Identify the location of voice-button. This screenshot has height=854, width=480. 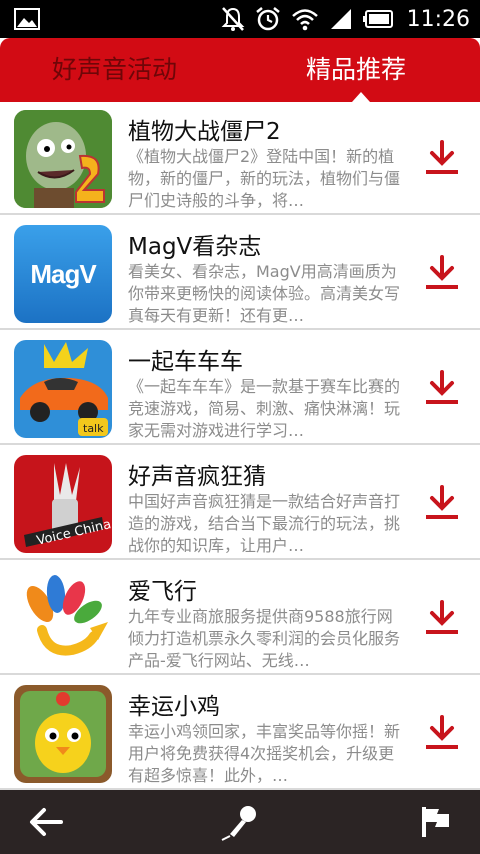
(240, 822).